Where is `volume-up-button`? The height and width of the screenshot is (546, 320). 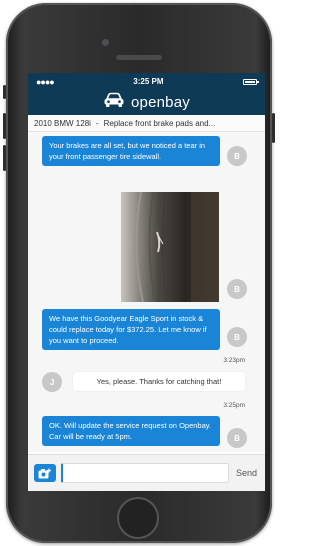
volume-up-button is located at coordinates (4, 126).